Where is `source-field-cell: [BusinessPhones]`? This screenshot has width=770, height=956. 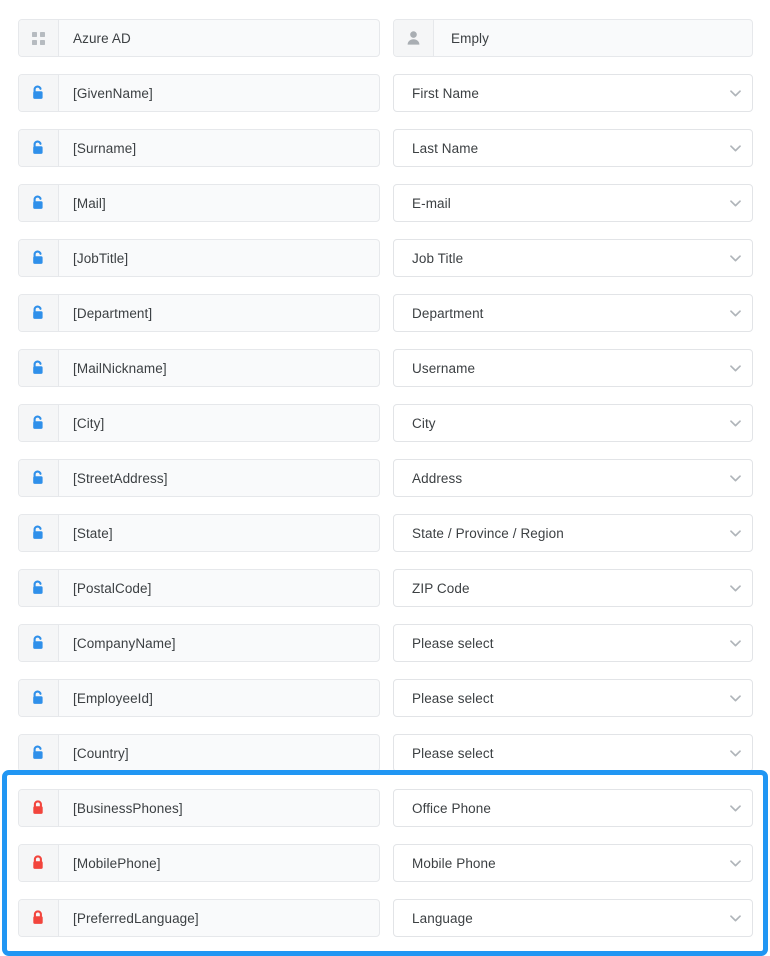 source-field-cell: [BusinessPhones] is located at coordinates (199, 808).